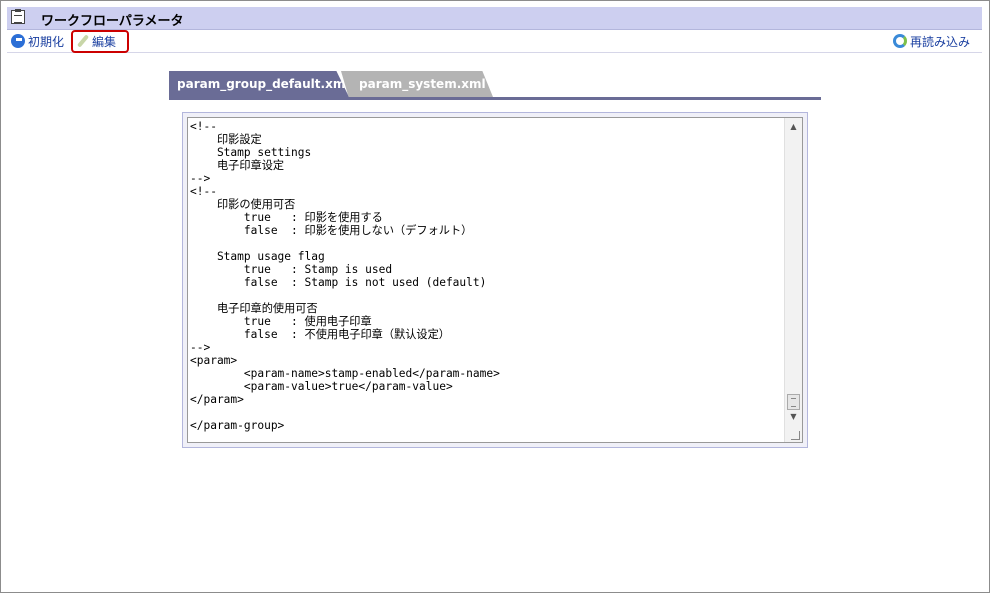 This screenshot has height=593, width=990. What do you see at coordinates (900, 41) in the screenshot?
I see `reload-icon` at bounding box center [900, 41].